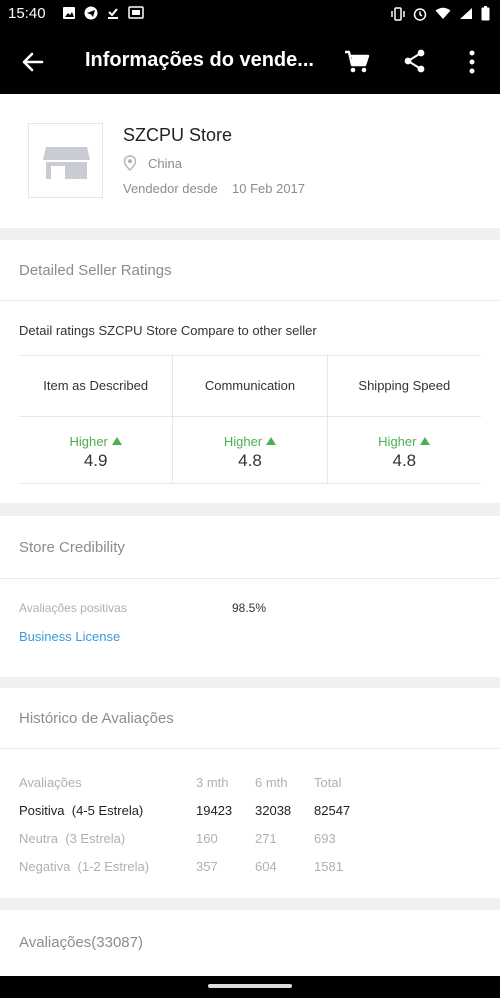 This screenshot has width=500, height=998. Describe the element at coordinates (178, 135) in the screenshot. I see `store-name: SZCPU Store` at that location.